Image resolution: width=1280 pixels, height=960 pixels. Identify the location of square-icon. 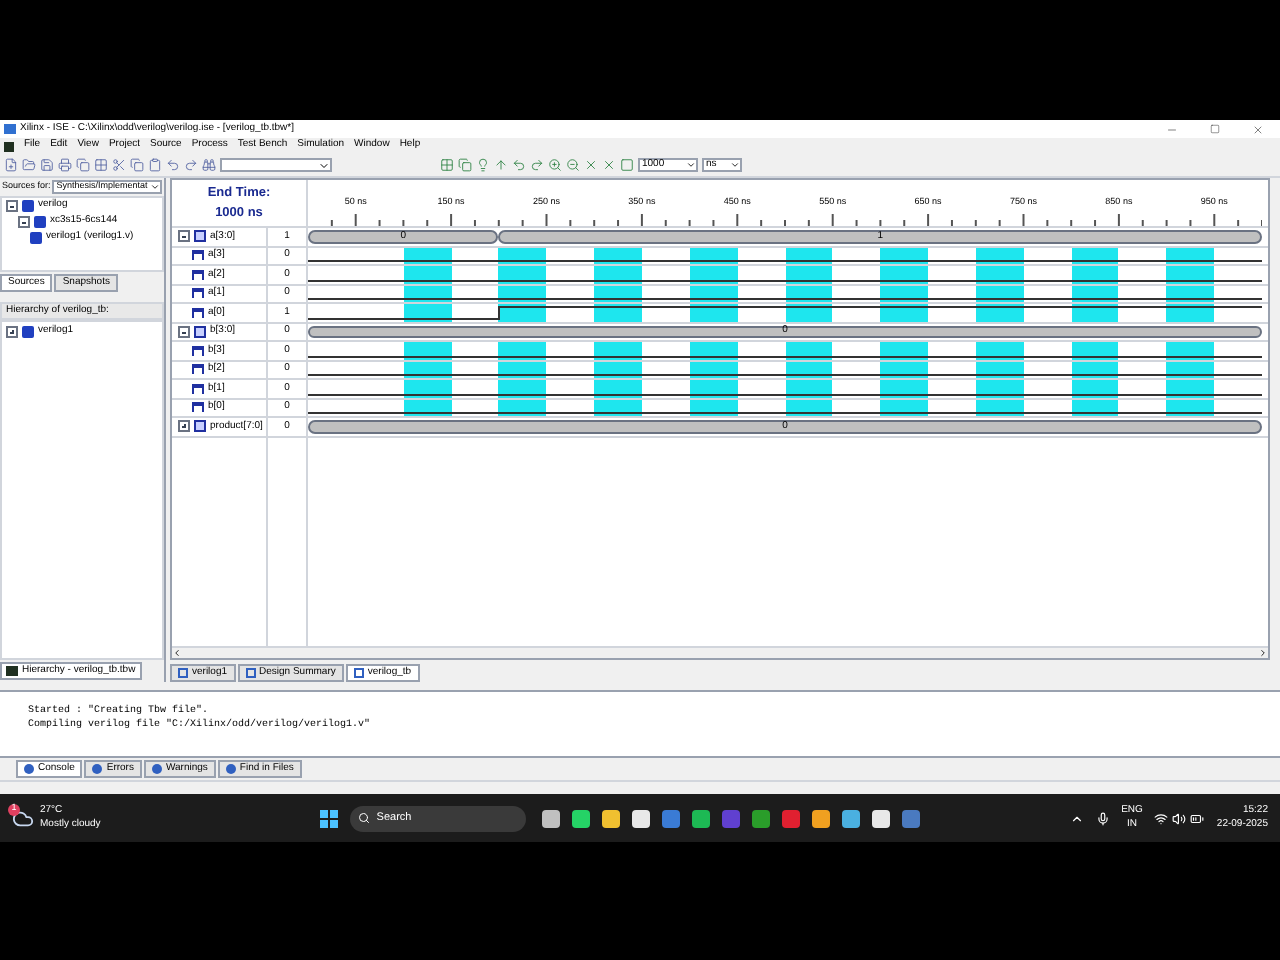
(627, 165).